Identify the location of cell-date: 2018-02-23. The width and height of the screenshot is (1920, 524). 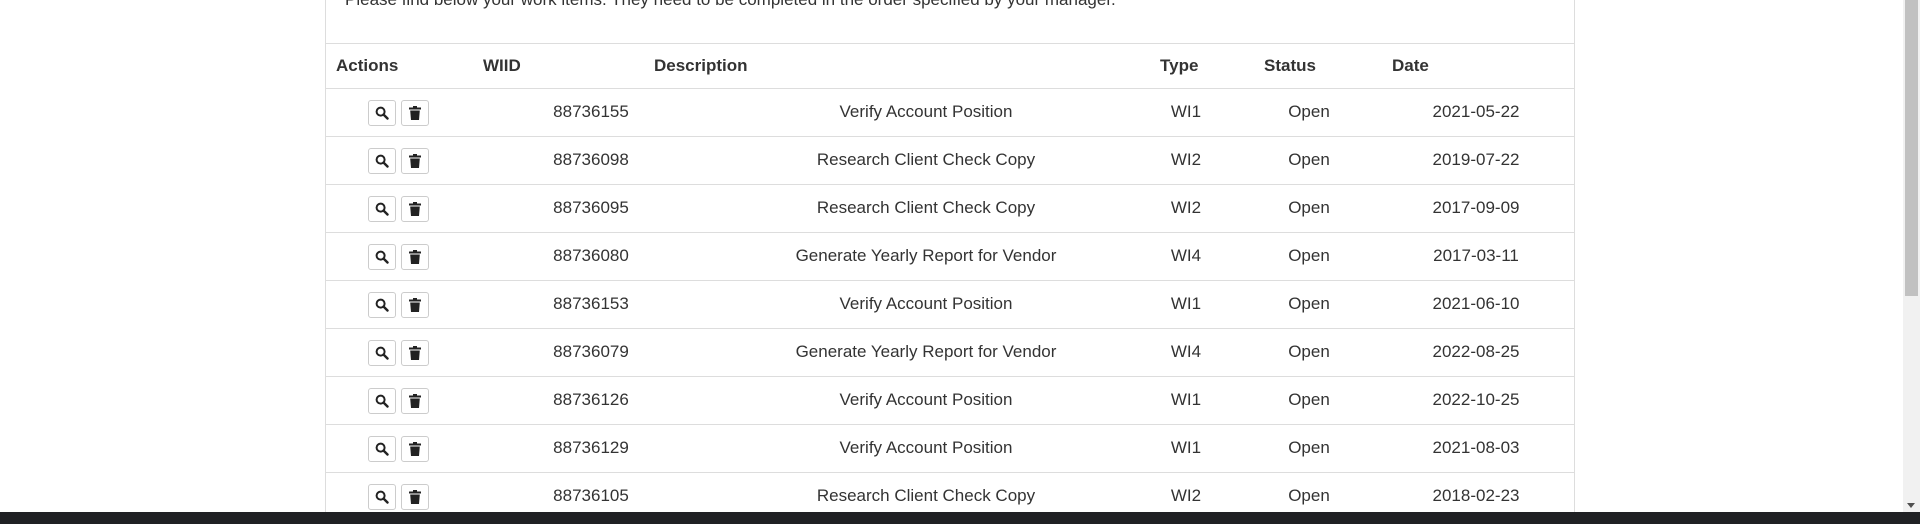
(1476, 495).